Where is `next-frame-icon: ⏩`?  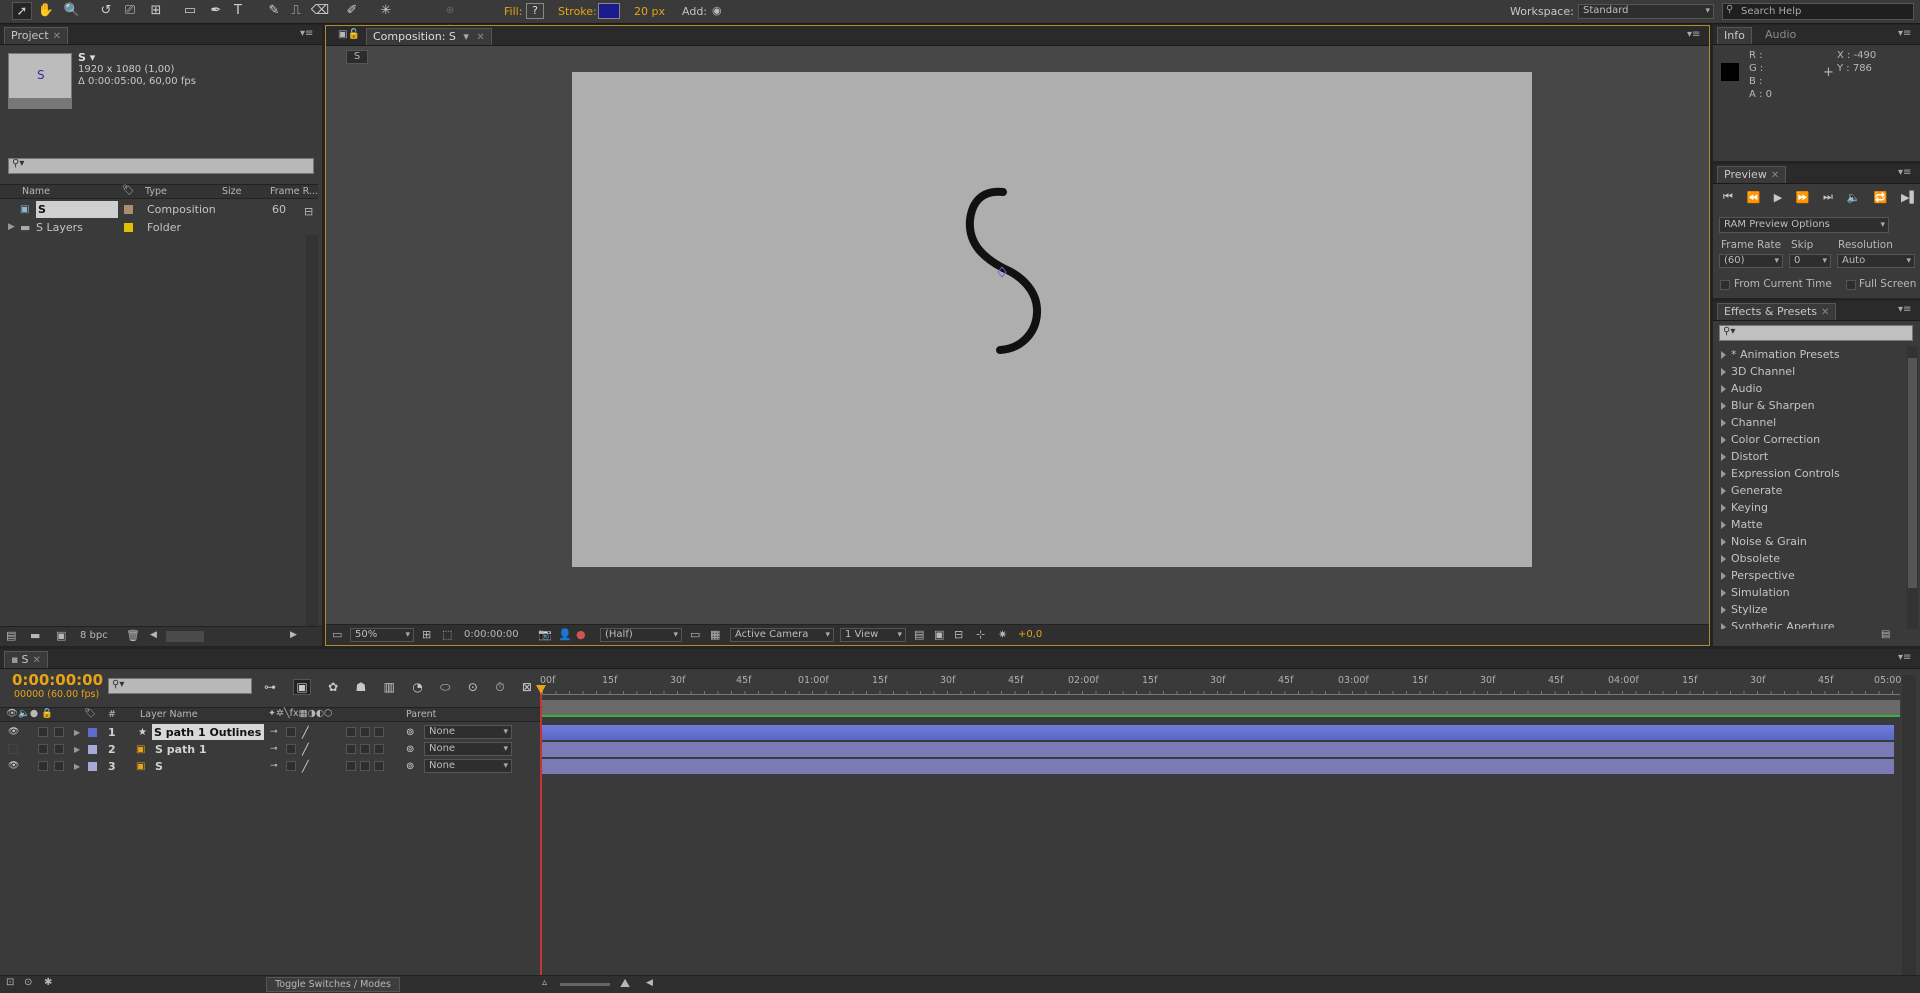
next-frame-icon: ⏩ is located at coordinates (1803, 197).